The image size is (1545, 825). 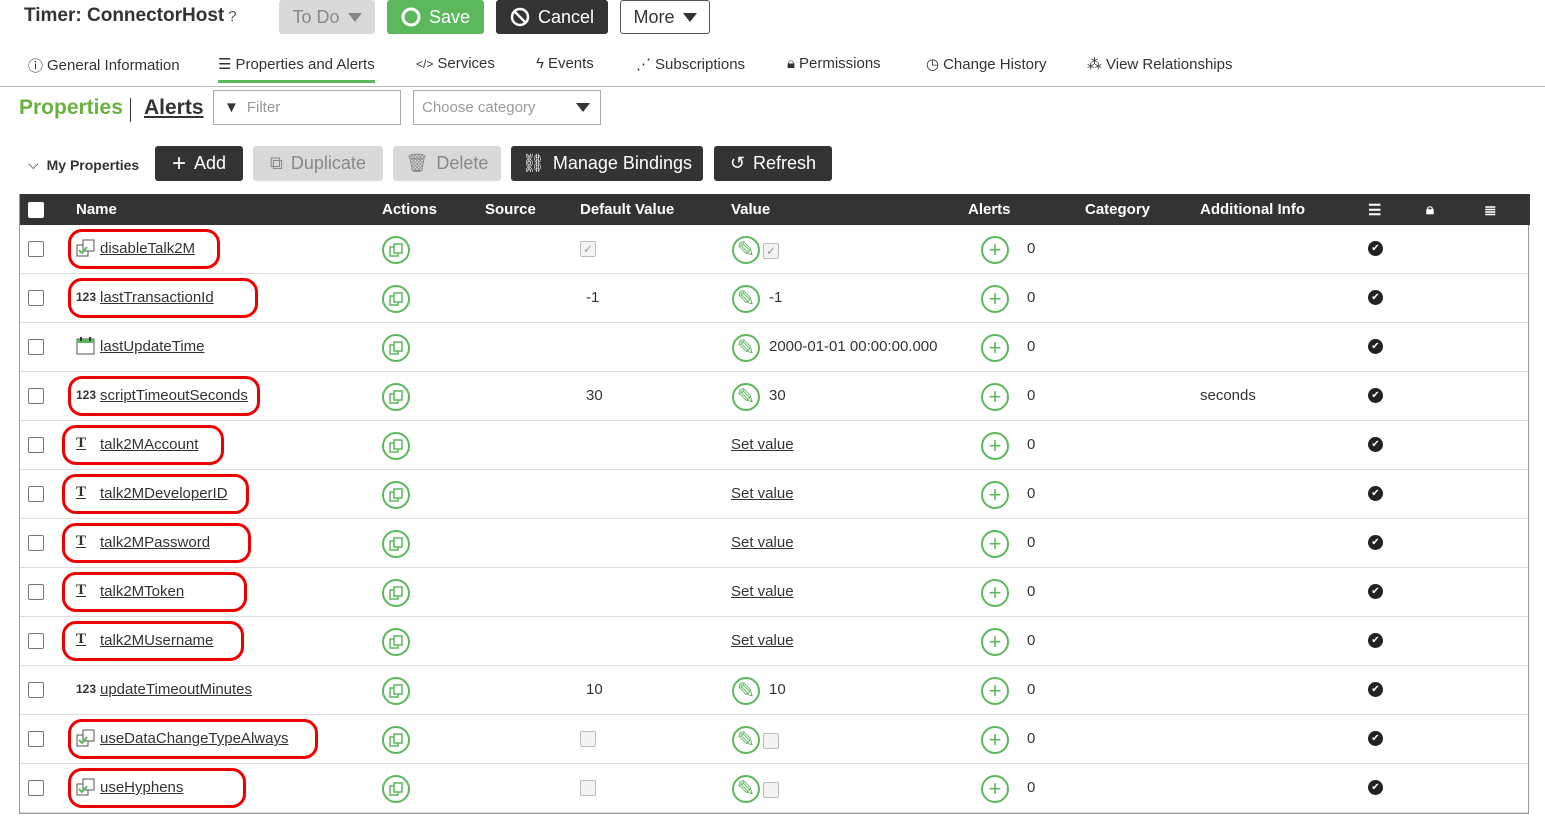 What do you see at coordinates (665, 17) in the screenshot?
I see `more-button: More` at bounding box center [665, 17].